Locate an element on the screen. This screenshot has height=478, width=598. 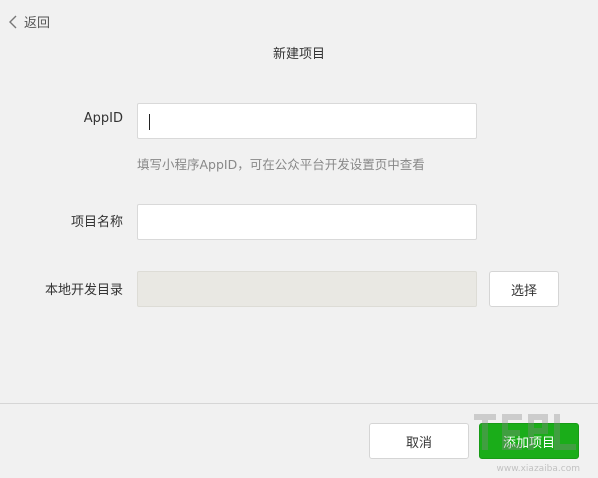
text-caret is located at coordinates (149, 122).